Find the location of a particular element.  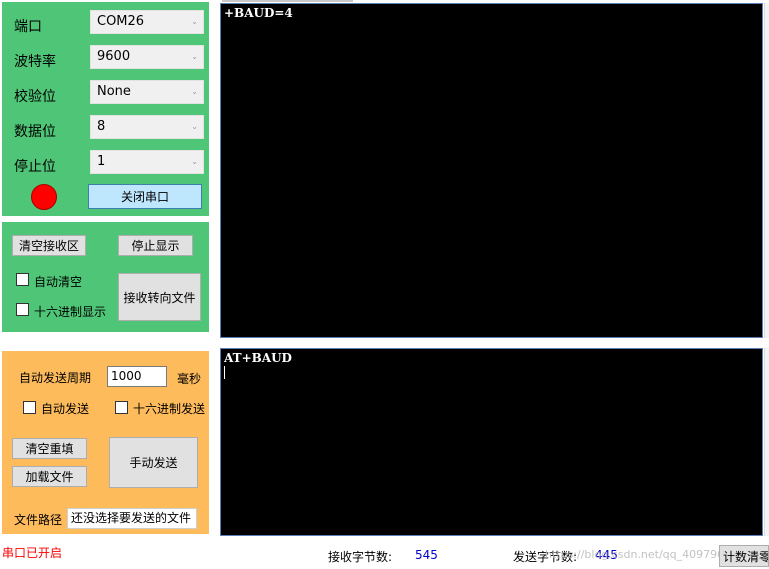

receive-scrollbar is located at coordinates (766, 170).